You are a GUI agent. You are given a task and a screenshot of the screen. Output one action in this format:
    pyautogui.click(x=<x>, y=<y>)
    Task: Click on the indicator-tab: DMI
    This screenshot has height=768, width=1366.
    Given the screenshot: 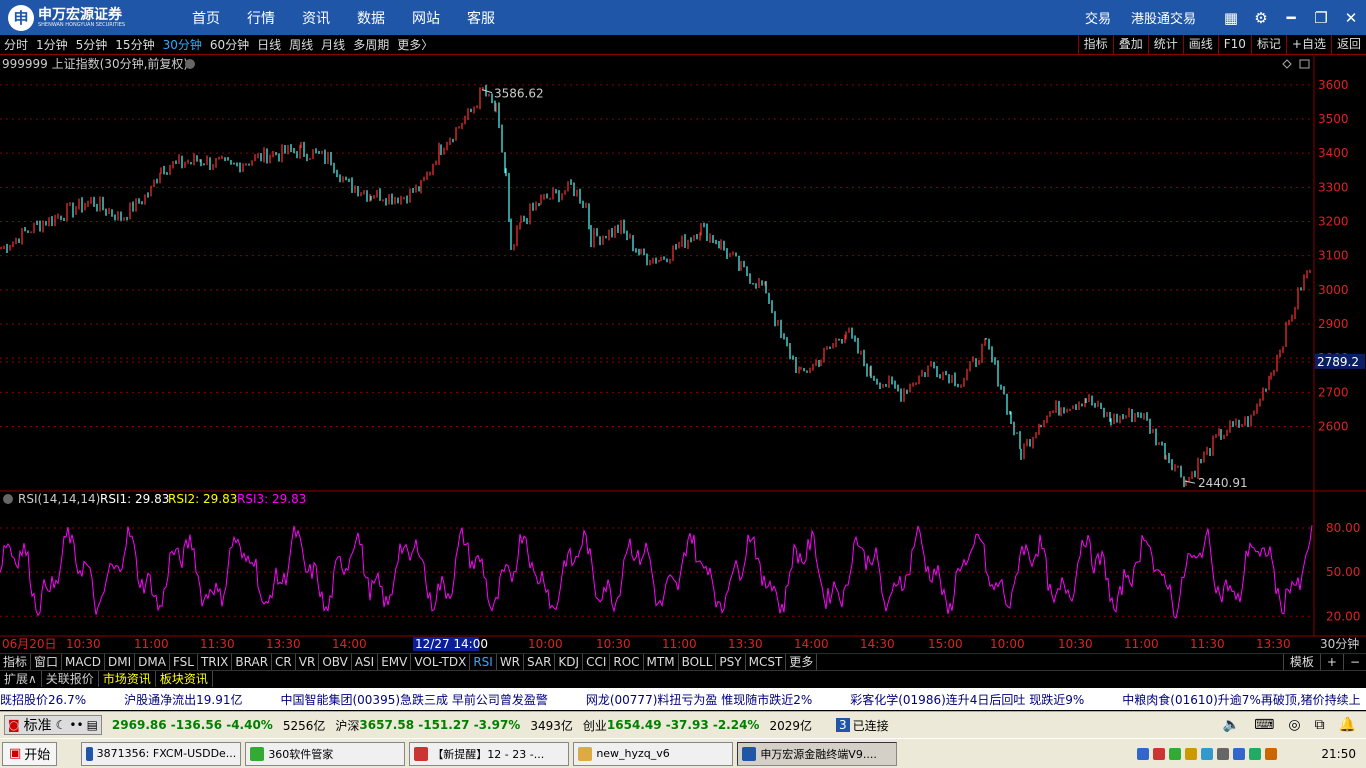 What is the action you would take?
    pyautogui.click(x=120, y=662)
    